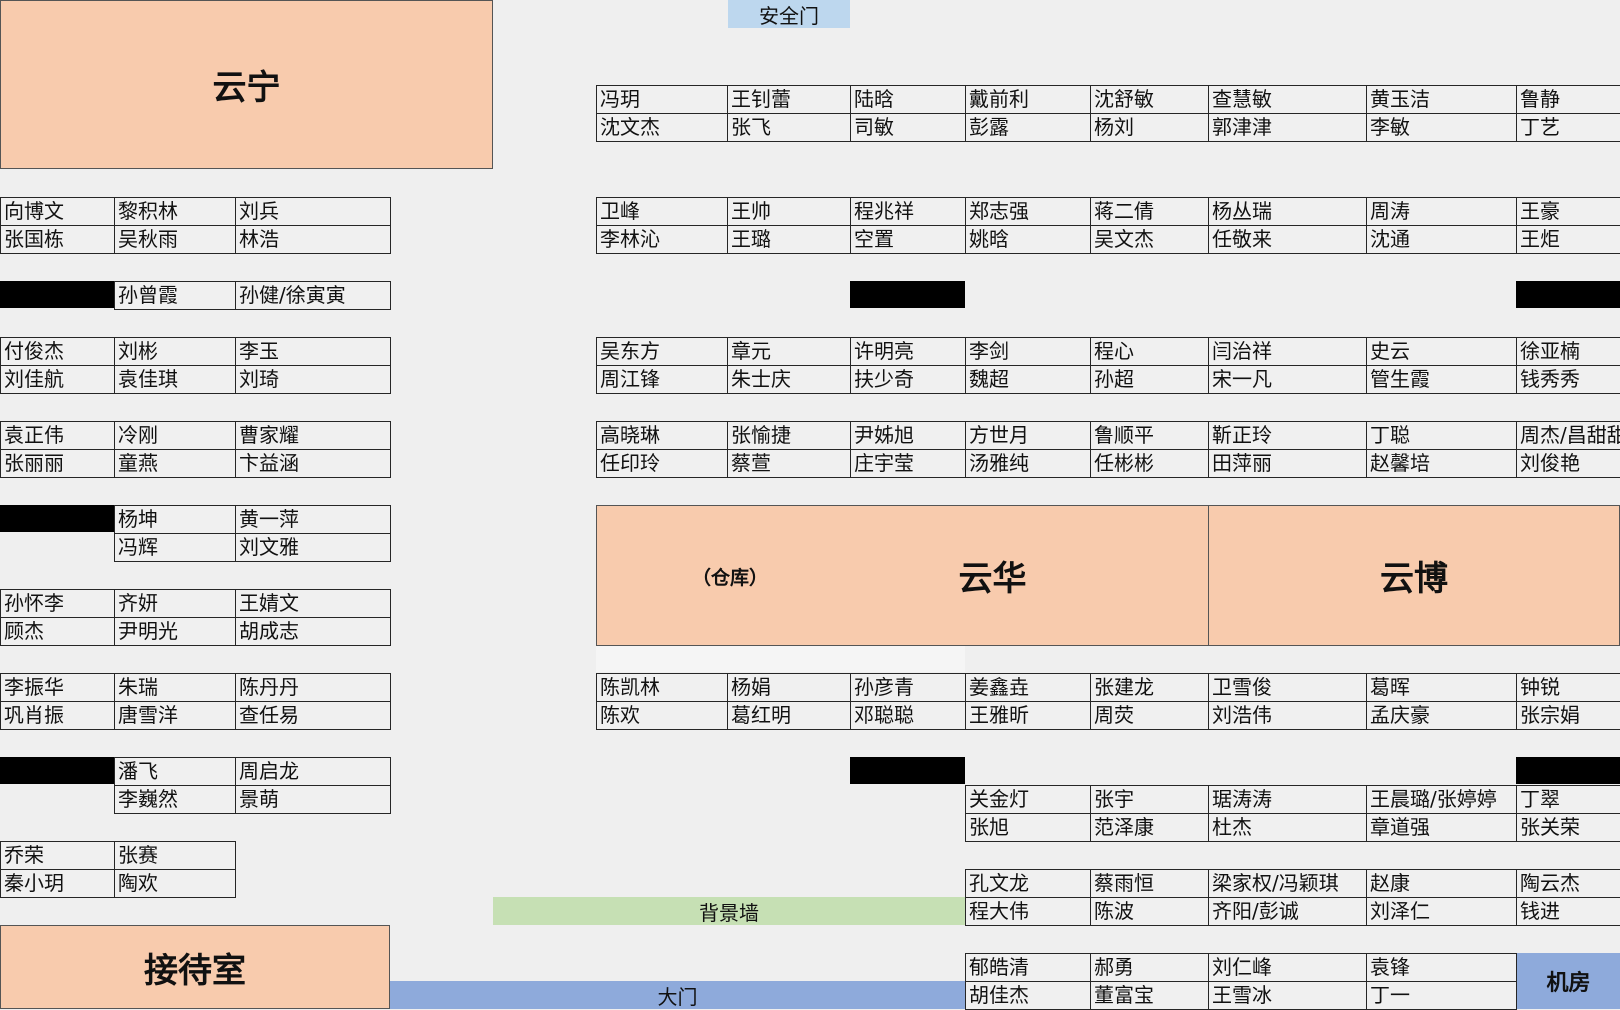 The image size is (1620, 1010). I want to click on seat-cell: 许明亮, so click(908, 351).